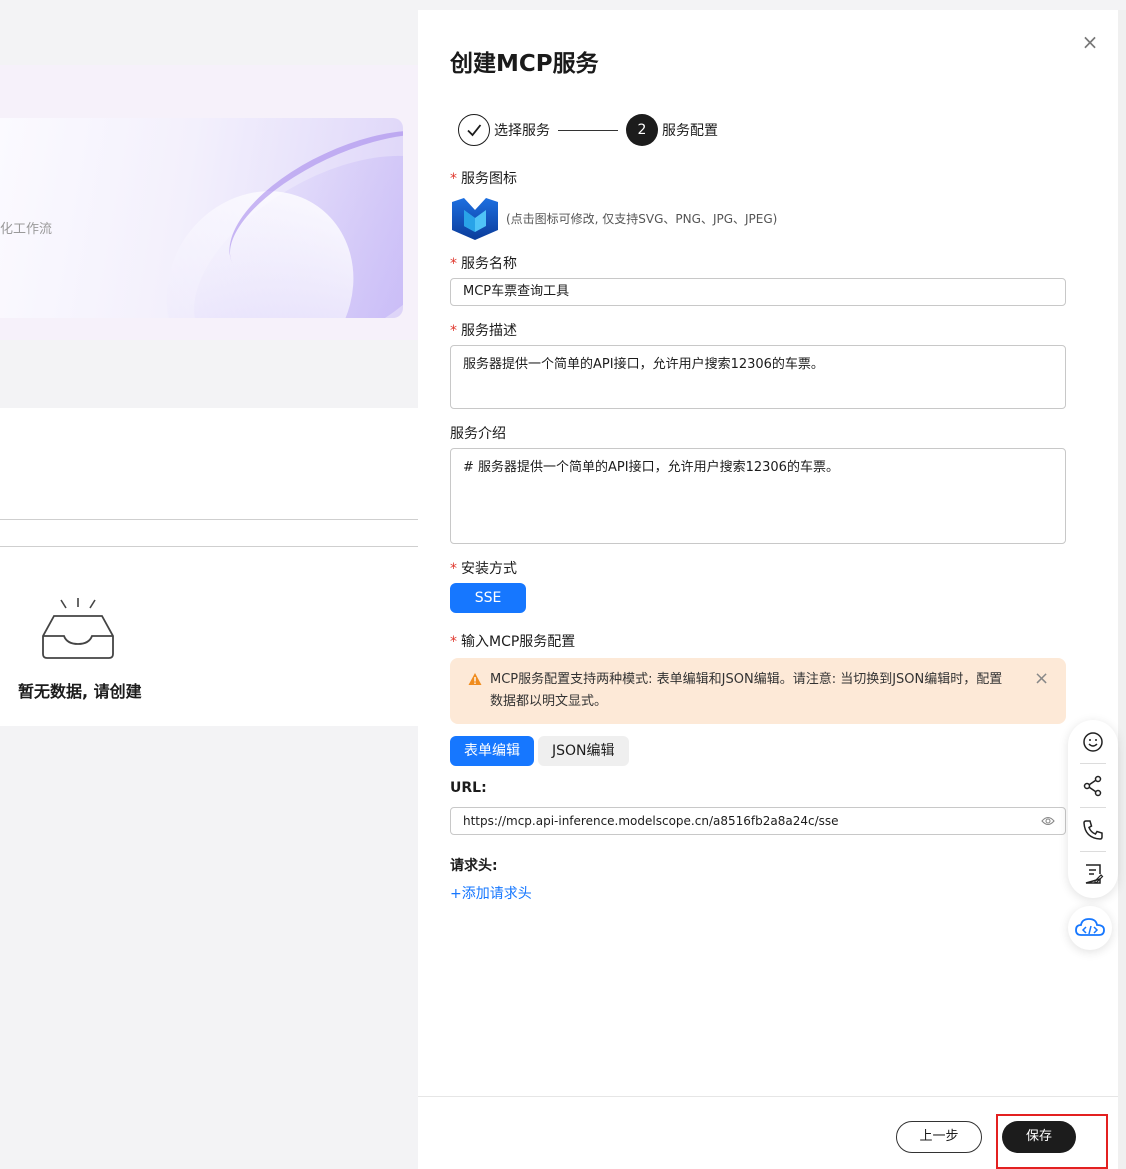 This screenshot has height=1169, width=1126. I want to click on empty-state-text: 暂无数据, 请创建, so click(80, 691).